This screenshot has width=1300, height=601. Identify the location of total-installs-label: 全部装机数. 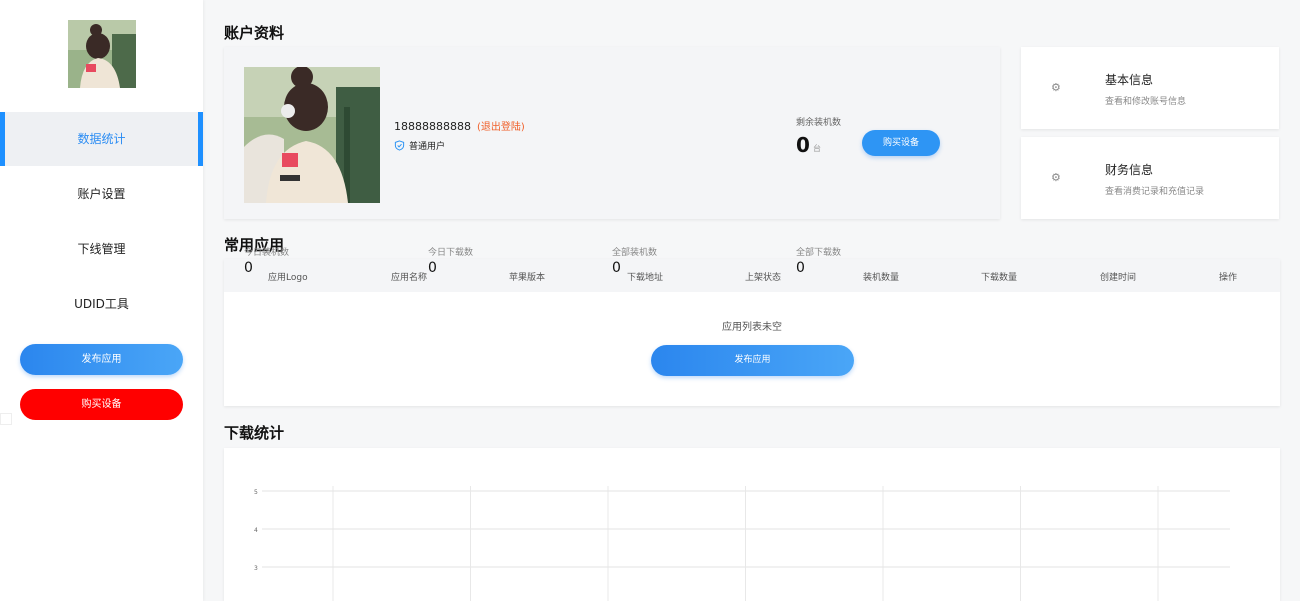
(635, 253).